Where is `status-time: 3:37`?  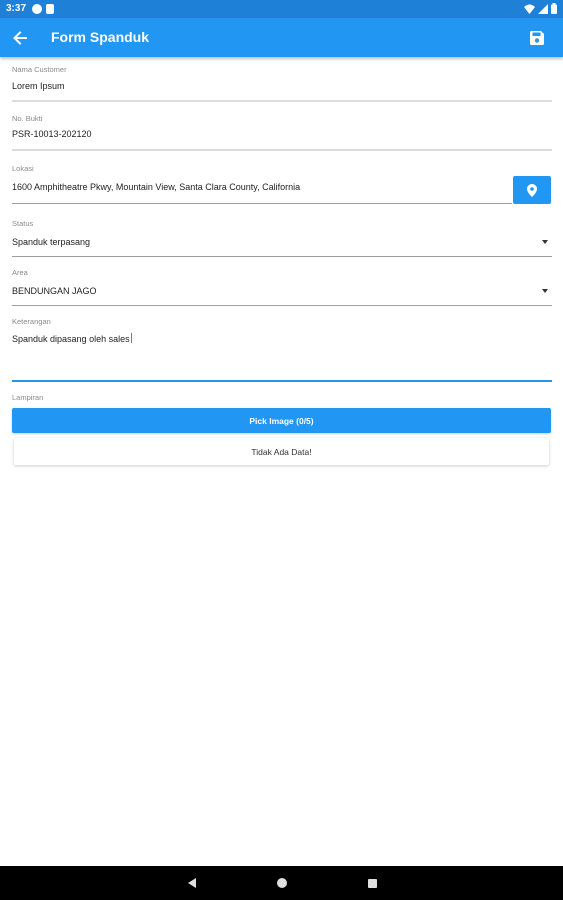 status-time: 3:37 is located at coordinates (16, 8).